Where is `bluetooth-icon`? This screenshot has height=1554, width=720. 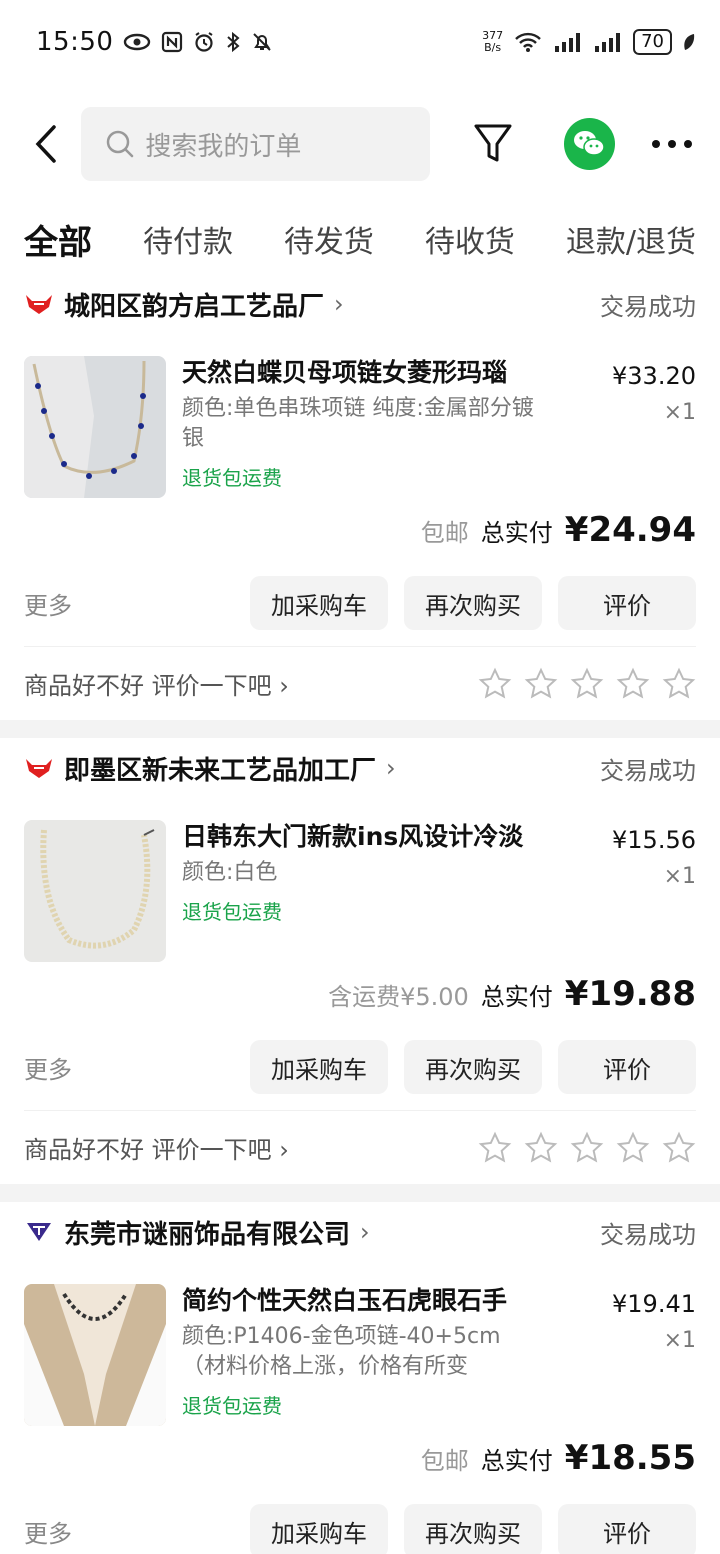 bluetooth-icon is located at coordinates (233, 42).